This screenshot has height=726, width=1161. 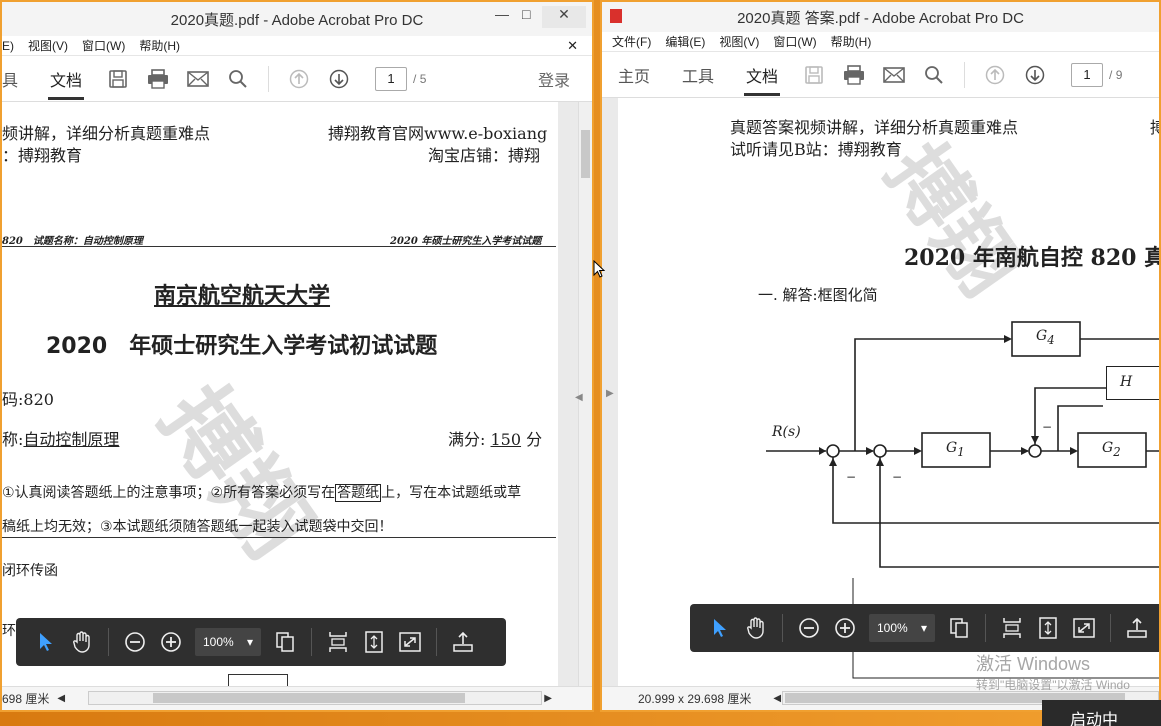 I want to click on left-vscroll-thumb, so click(x=585, y=154).